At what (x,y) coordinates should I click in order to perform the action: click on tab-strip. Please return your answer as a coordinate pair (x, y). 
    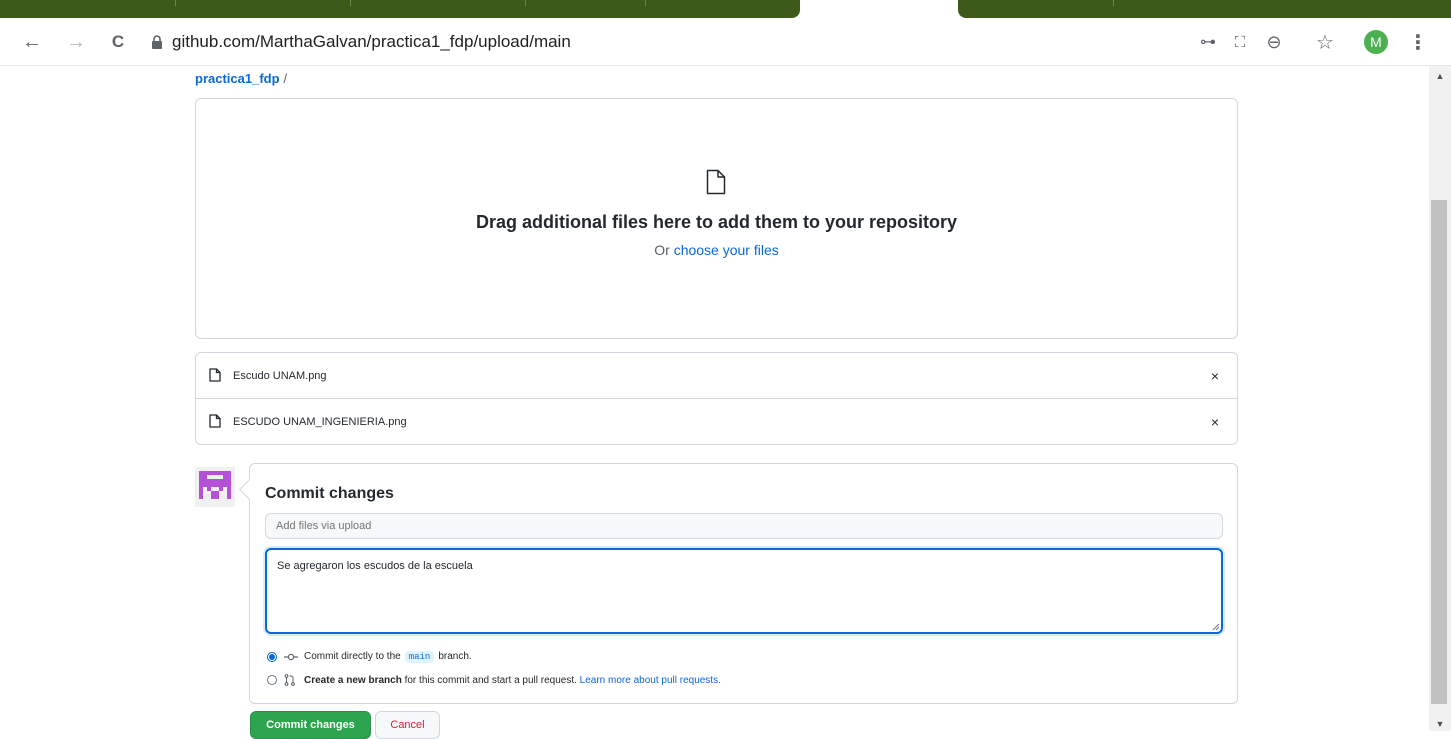
    Looking at the image, I should click on (725, 9).